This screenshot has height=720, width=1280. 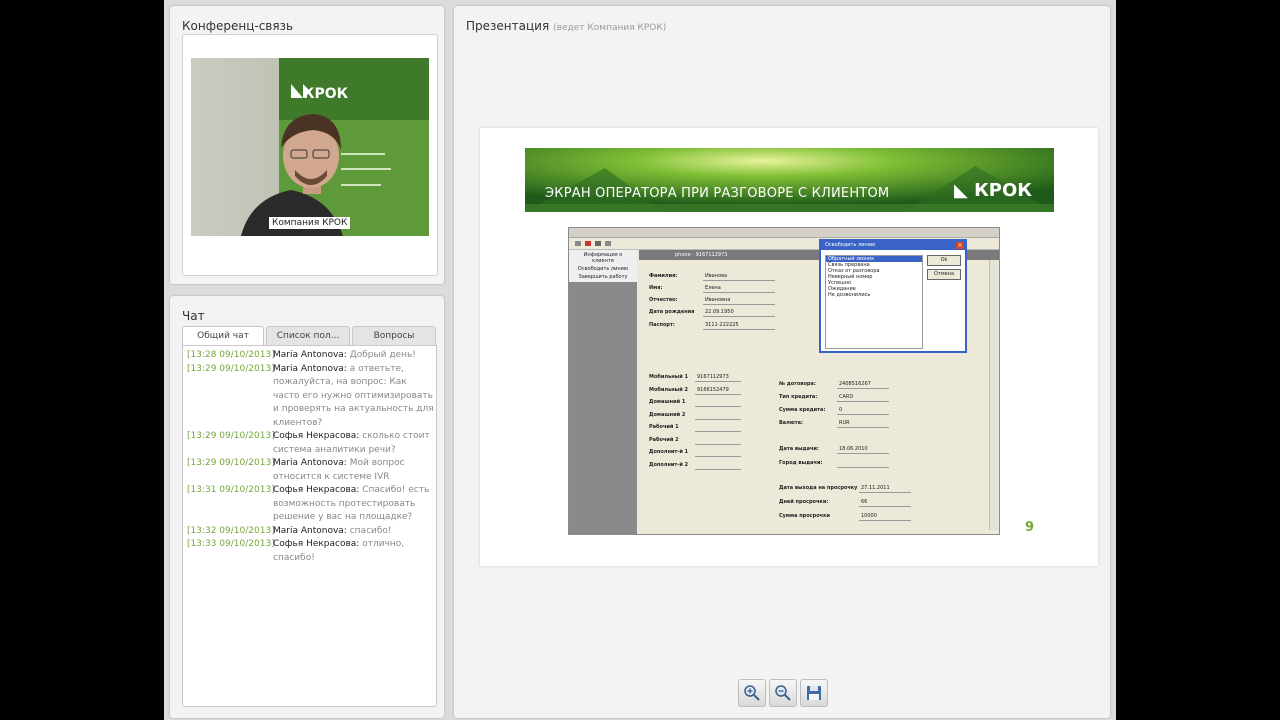 I want to click on shot-field-label: Тип кредита:, so click(x=798, y=397).